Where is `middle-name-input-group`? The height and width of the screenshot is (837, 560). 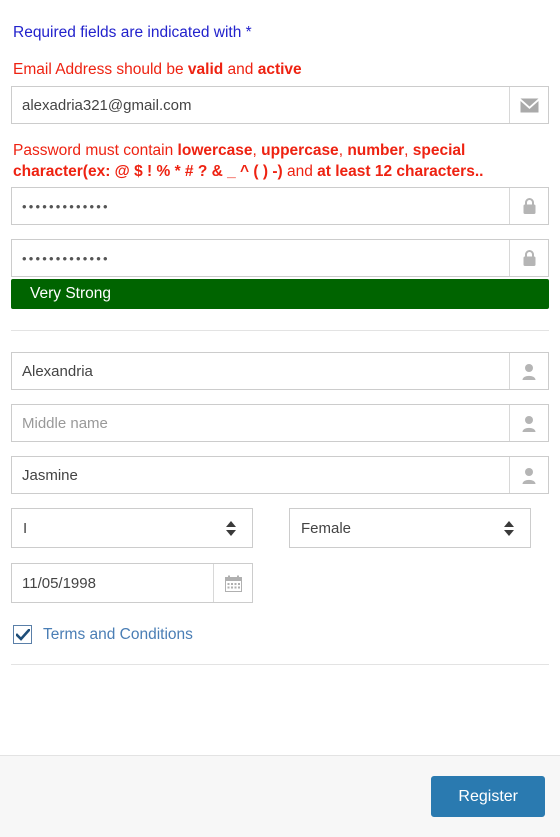
middle-name-input-group is located at coordinates (280, 423).